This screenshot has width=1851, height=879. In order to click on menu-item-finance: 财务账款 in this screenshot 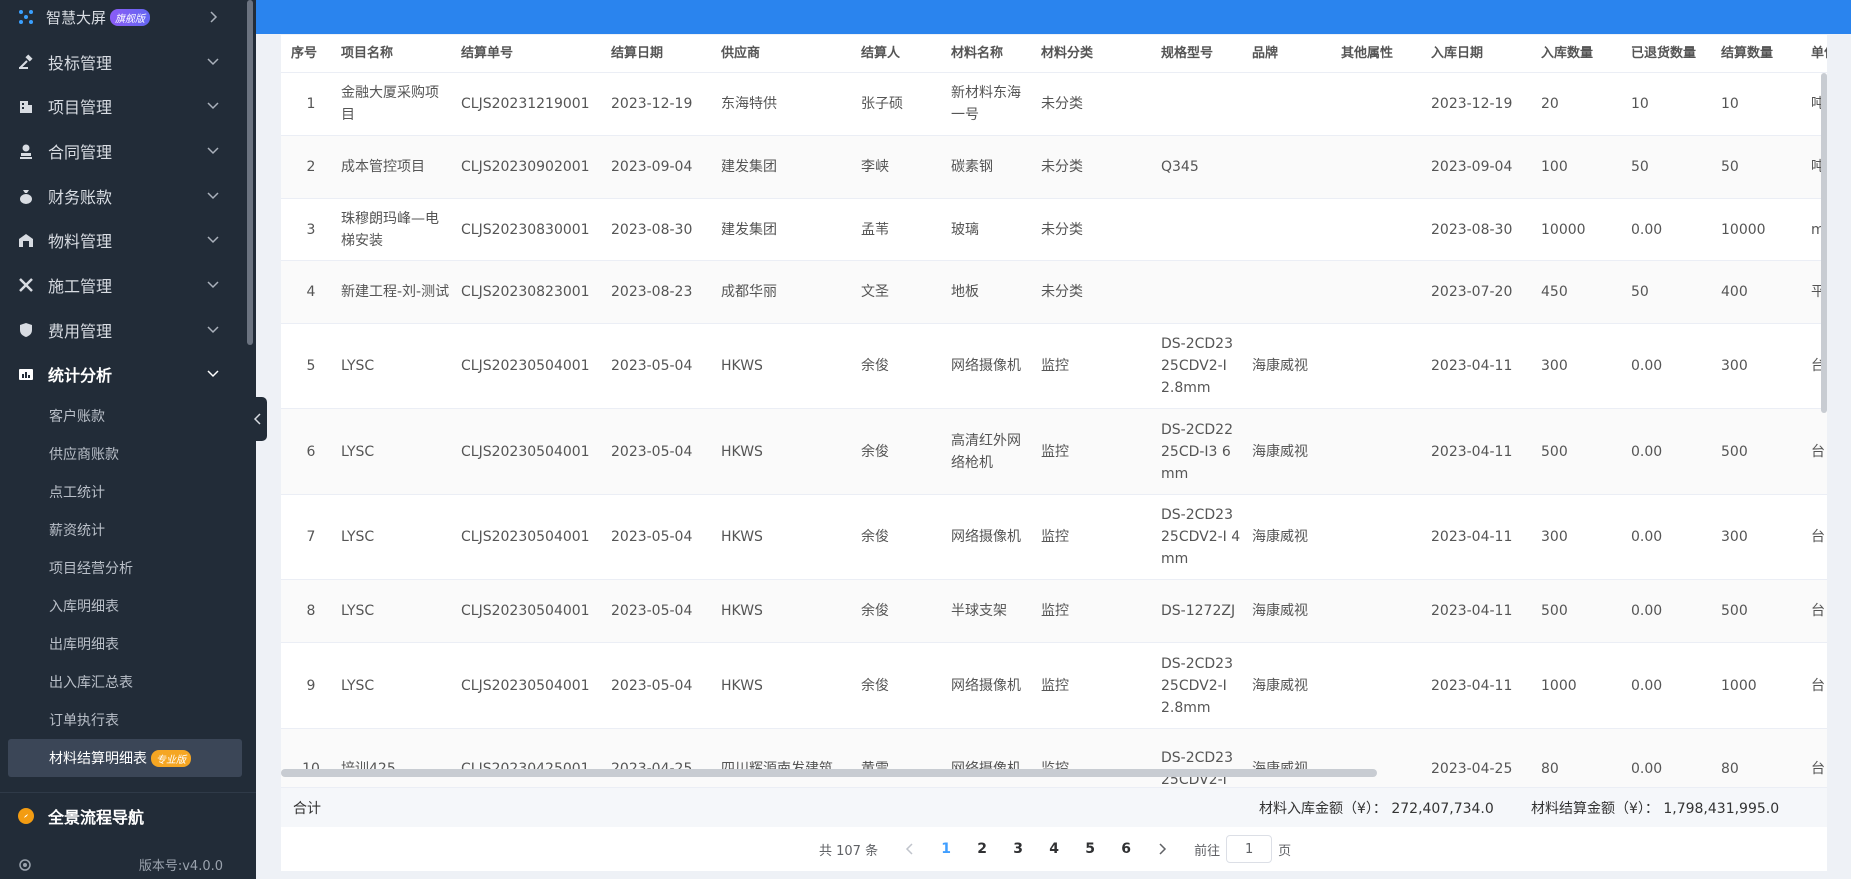, I will do `click(128, 196)`.